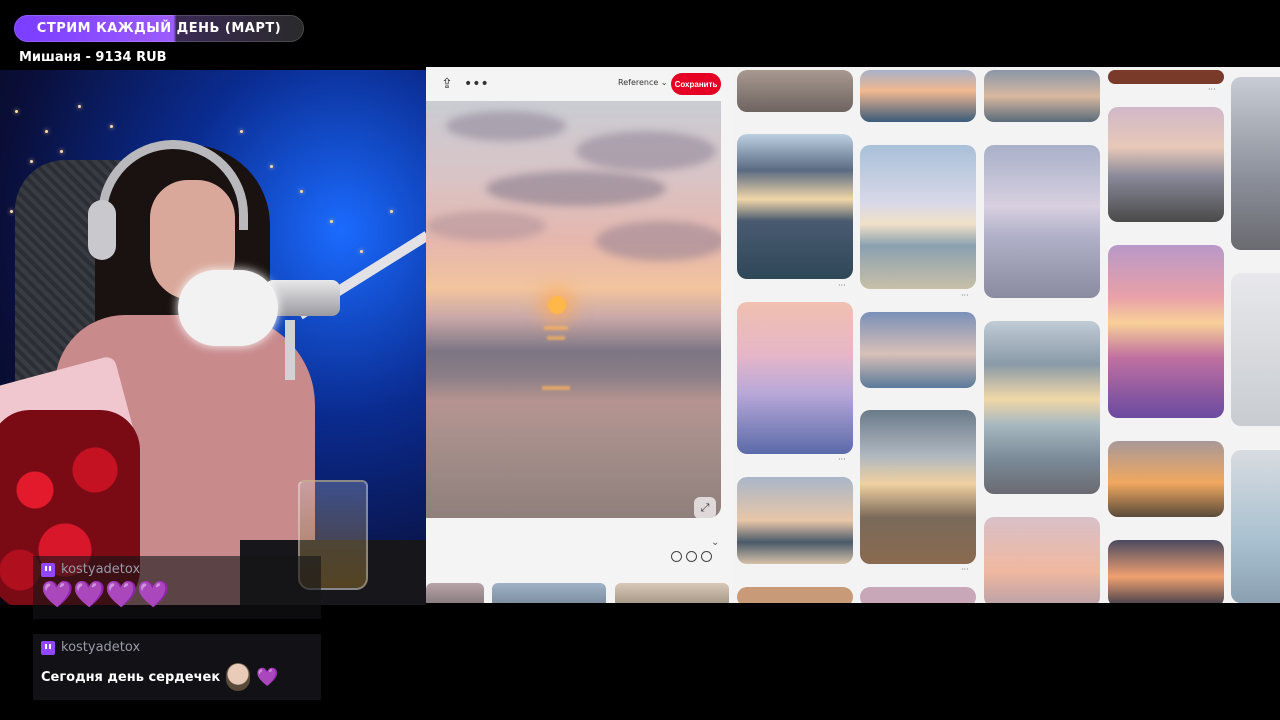 The width and height of the screenshot is (1280, 720). I want to click on goal-text: СТРИМ КАЖДЫЙ ДЕНЬ (МАРТ), so click(159, 28).